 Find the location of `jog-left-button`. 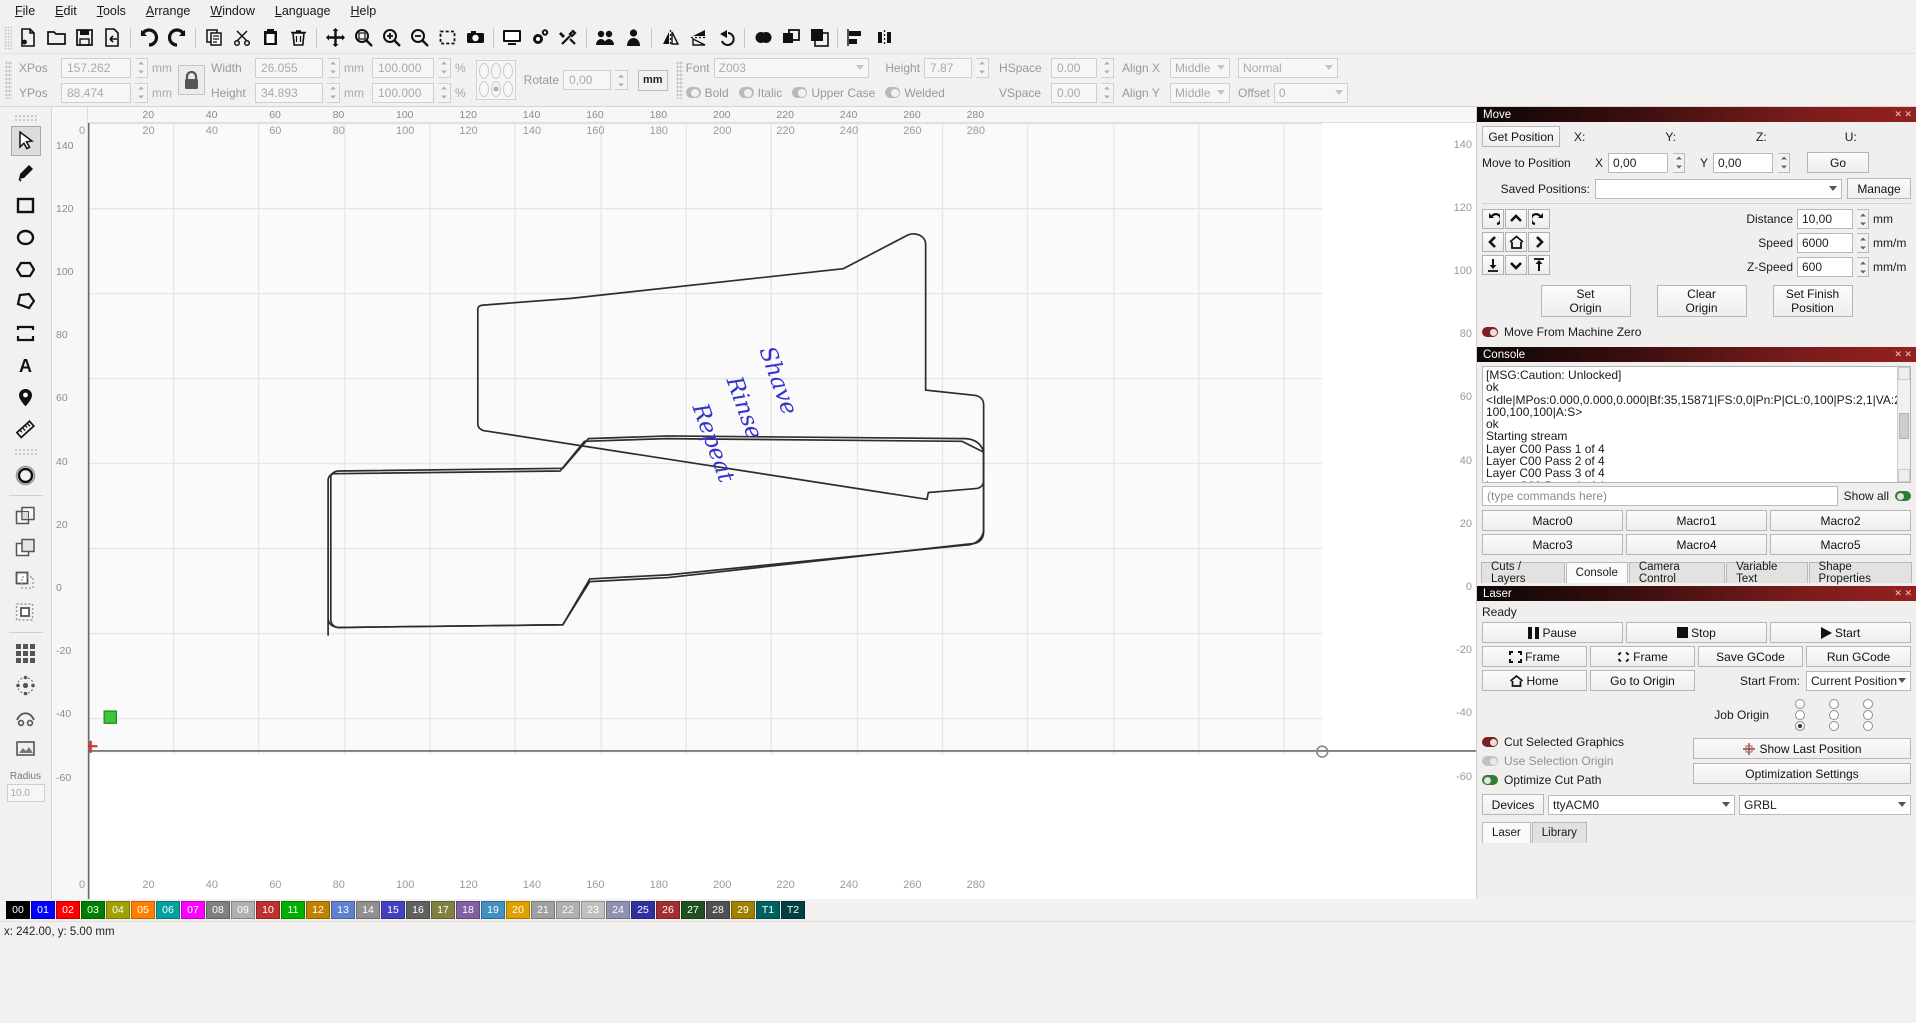

jog-left-button is located at coordinates (1493, 242).